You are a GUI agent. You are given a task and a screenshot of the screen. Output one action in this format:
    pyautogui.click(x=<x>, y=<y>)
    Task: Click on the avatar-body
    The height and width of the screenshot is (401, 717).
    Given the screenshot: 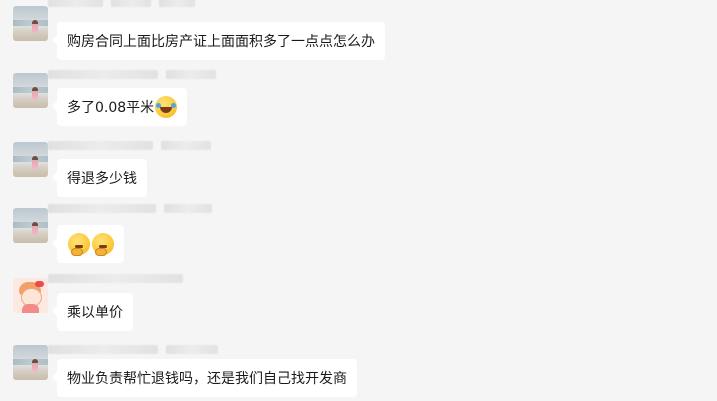 What is the action you would take?
    pyautogui.click(x=30, y=308)
    